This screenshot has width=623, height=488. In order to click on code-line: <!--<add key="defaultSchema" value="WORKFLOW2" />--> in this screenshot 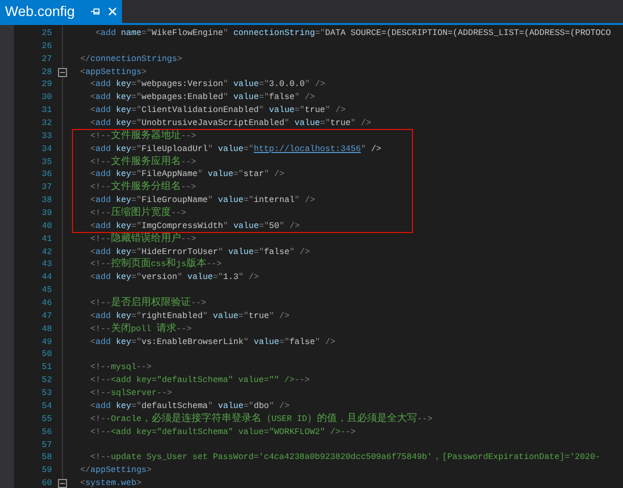, I will do `click(222, 431)`.